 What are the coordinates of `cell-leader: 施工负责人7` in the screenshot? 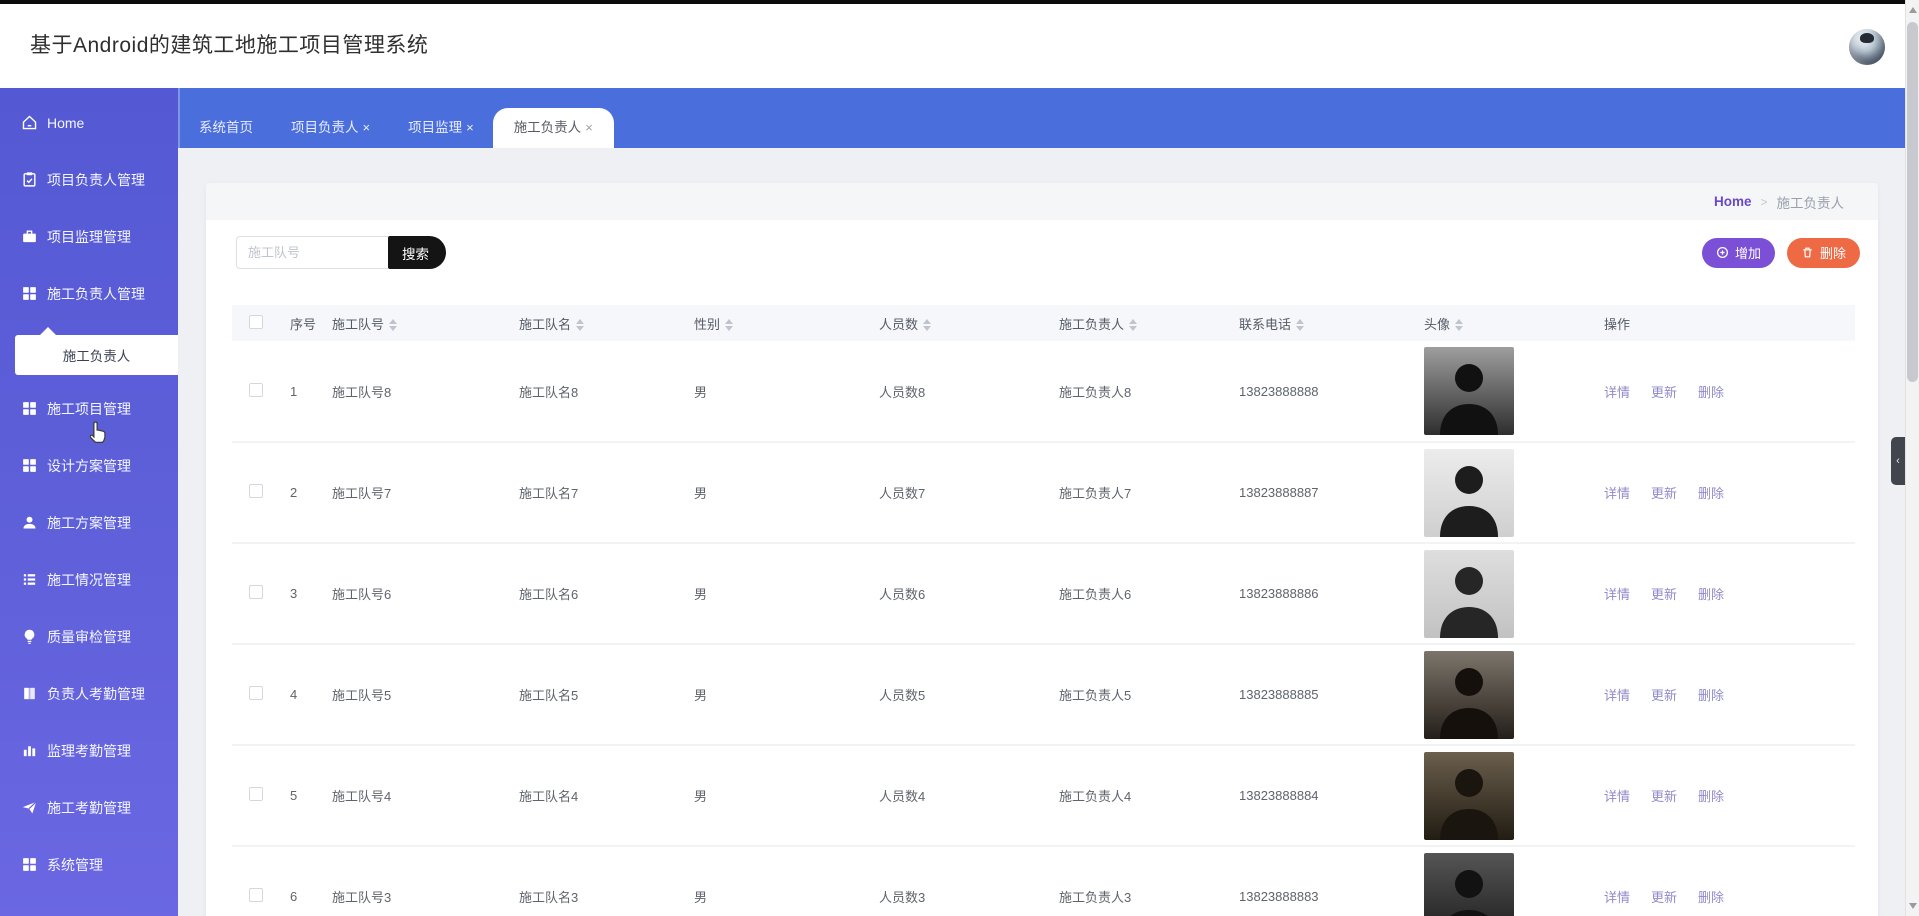 It's located at (1137, 493).